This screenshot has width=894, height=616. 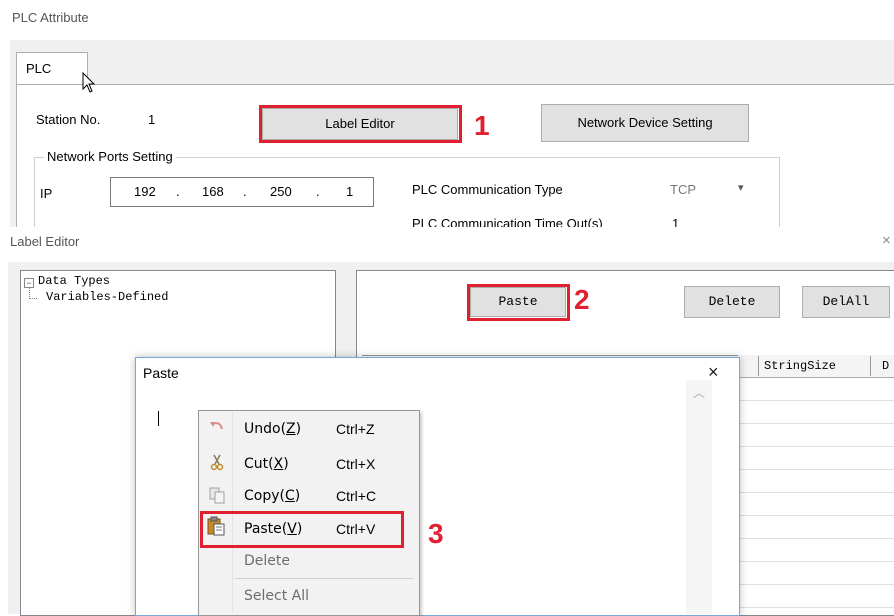 What do you see at coordinates (308, 464) in the screenshot?
I see `menu-item-cut` at bounding box center [308, 464].